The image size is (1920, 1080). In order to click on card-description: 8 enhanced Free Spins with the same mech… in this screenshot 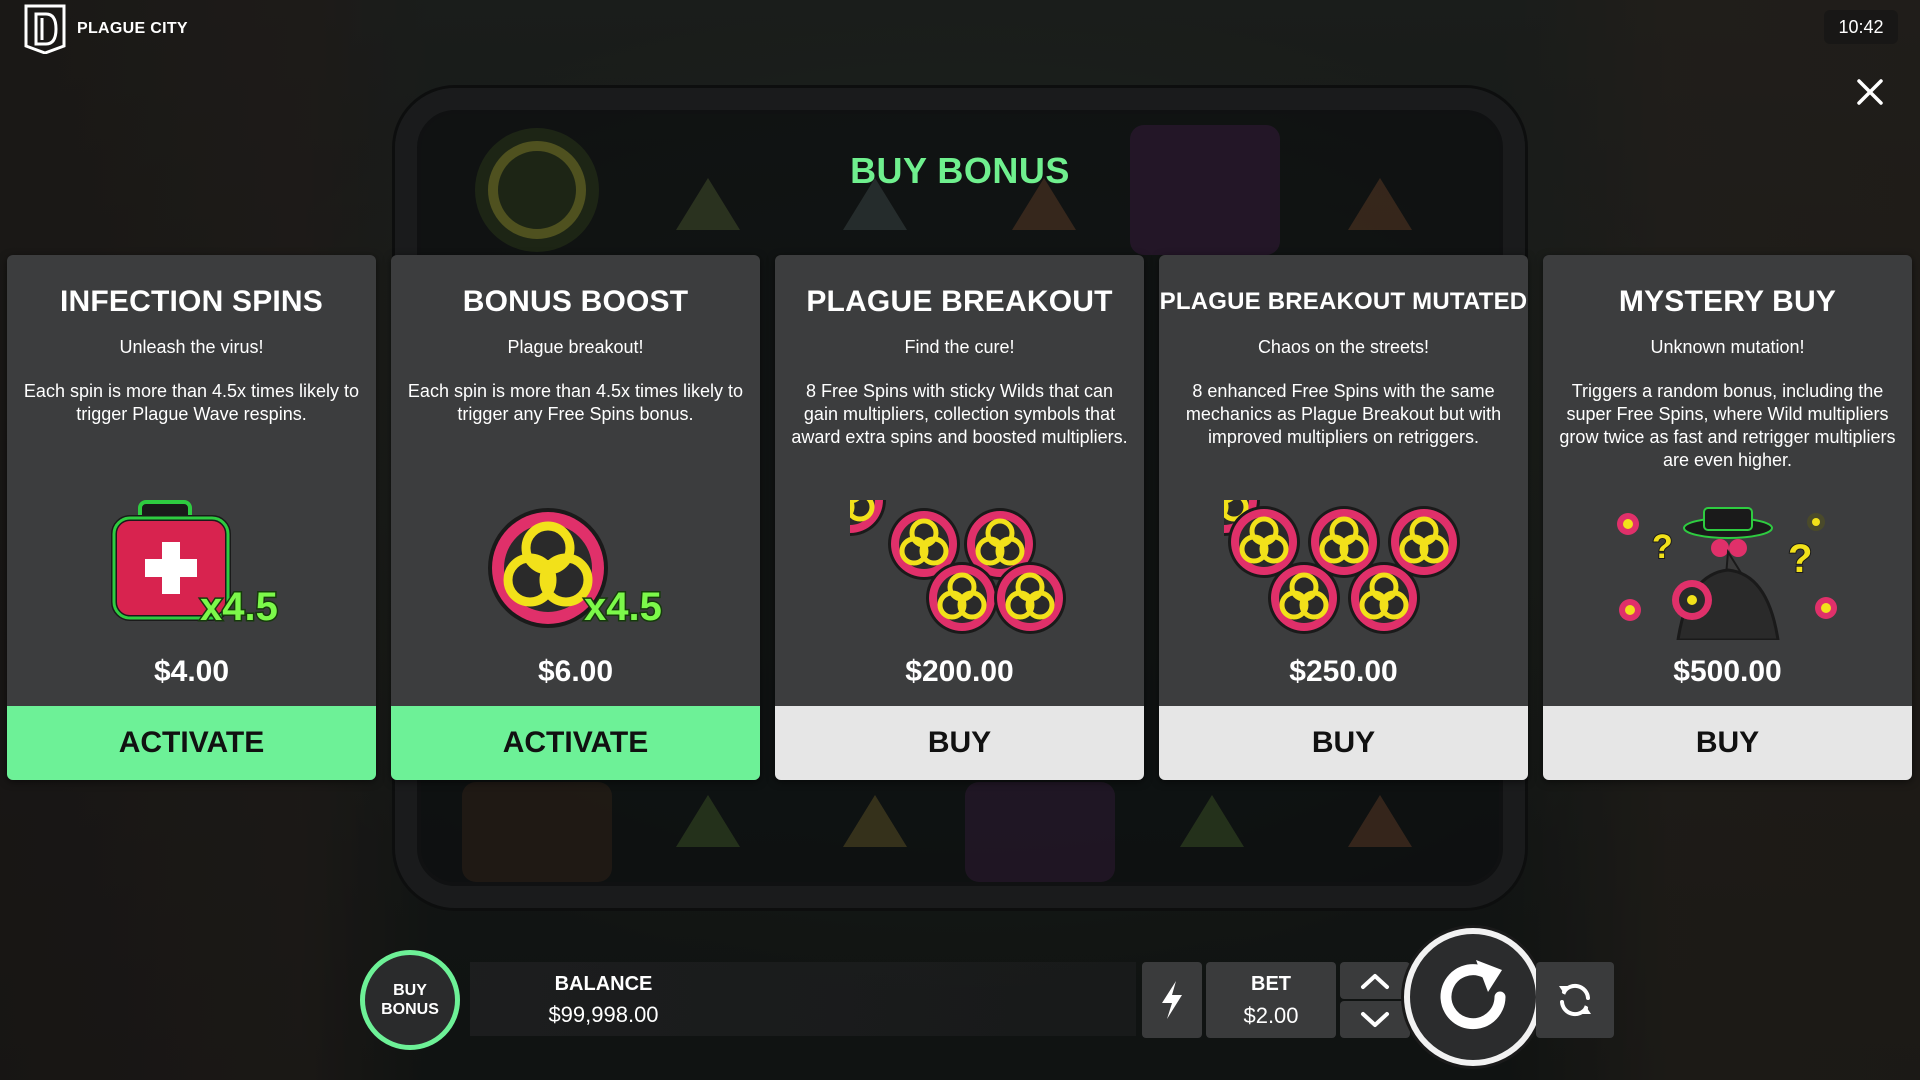, I will do `click(1343, 414)`.